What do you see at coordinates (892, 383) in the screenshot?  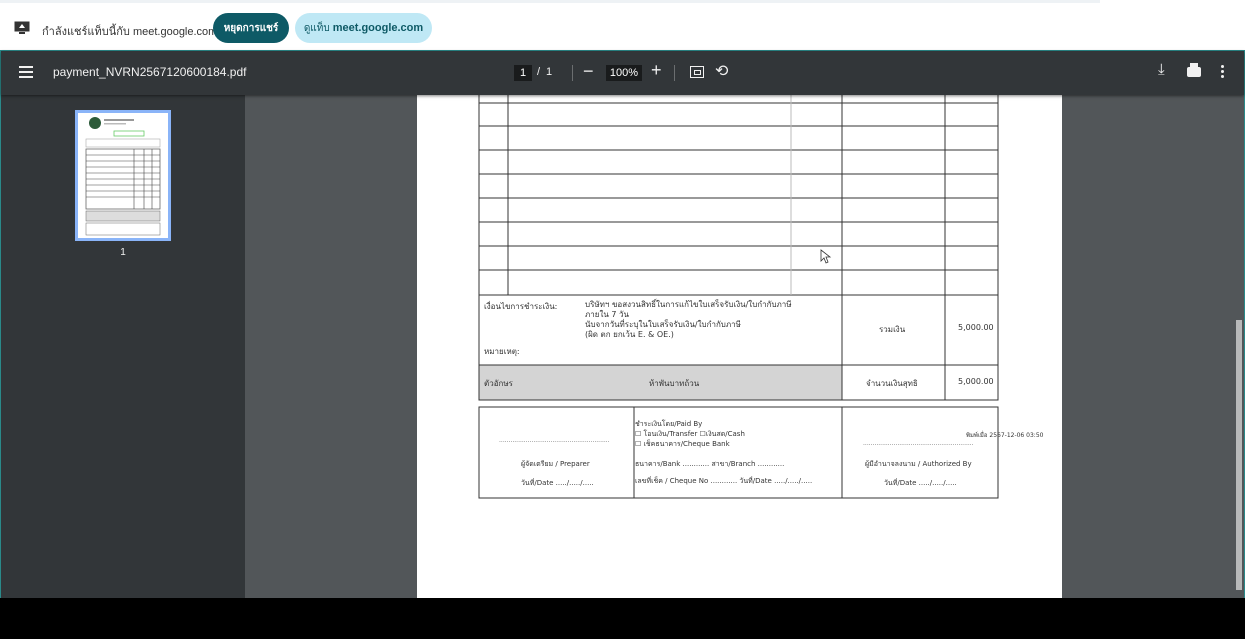 I see `net-label: จำนวนเงินสุทธิ` at bounding box center [892, 383].